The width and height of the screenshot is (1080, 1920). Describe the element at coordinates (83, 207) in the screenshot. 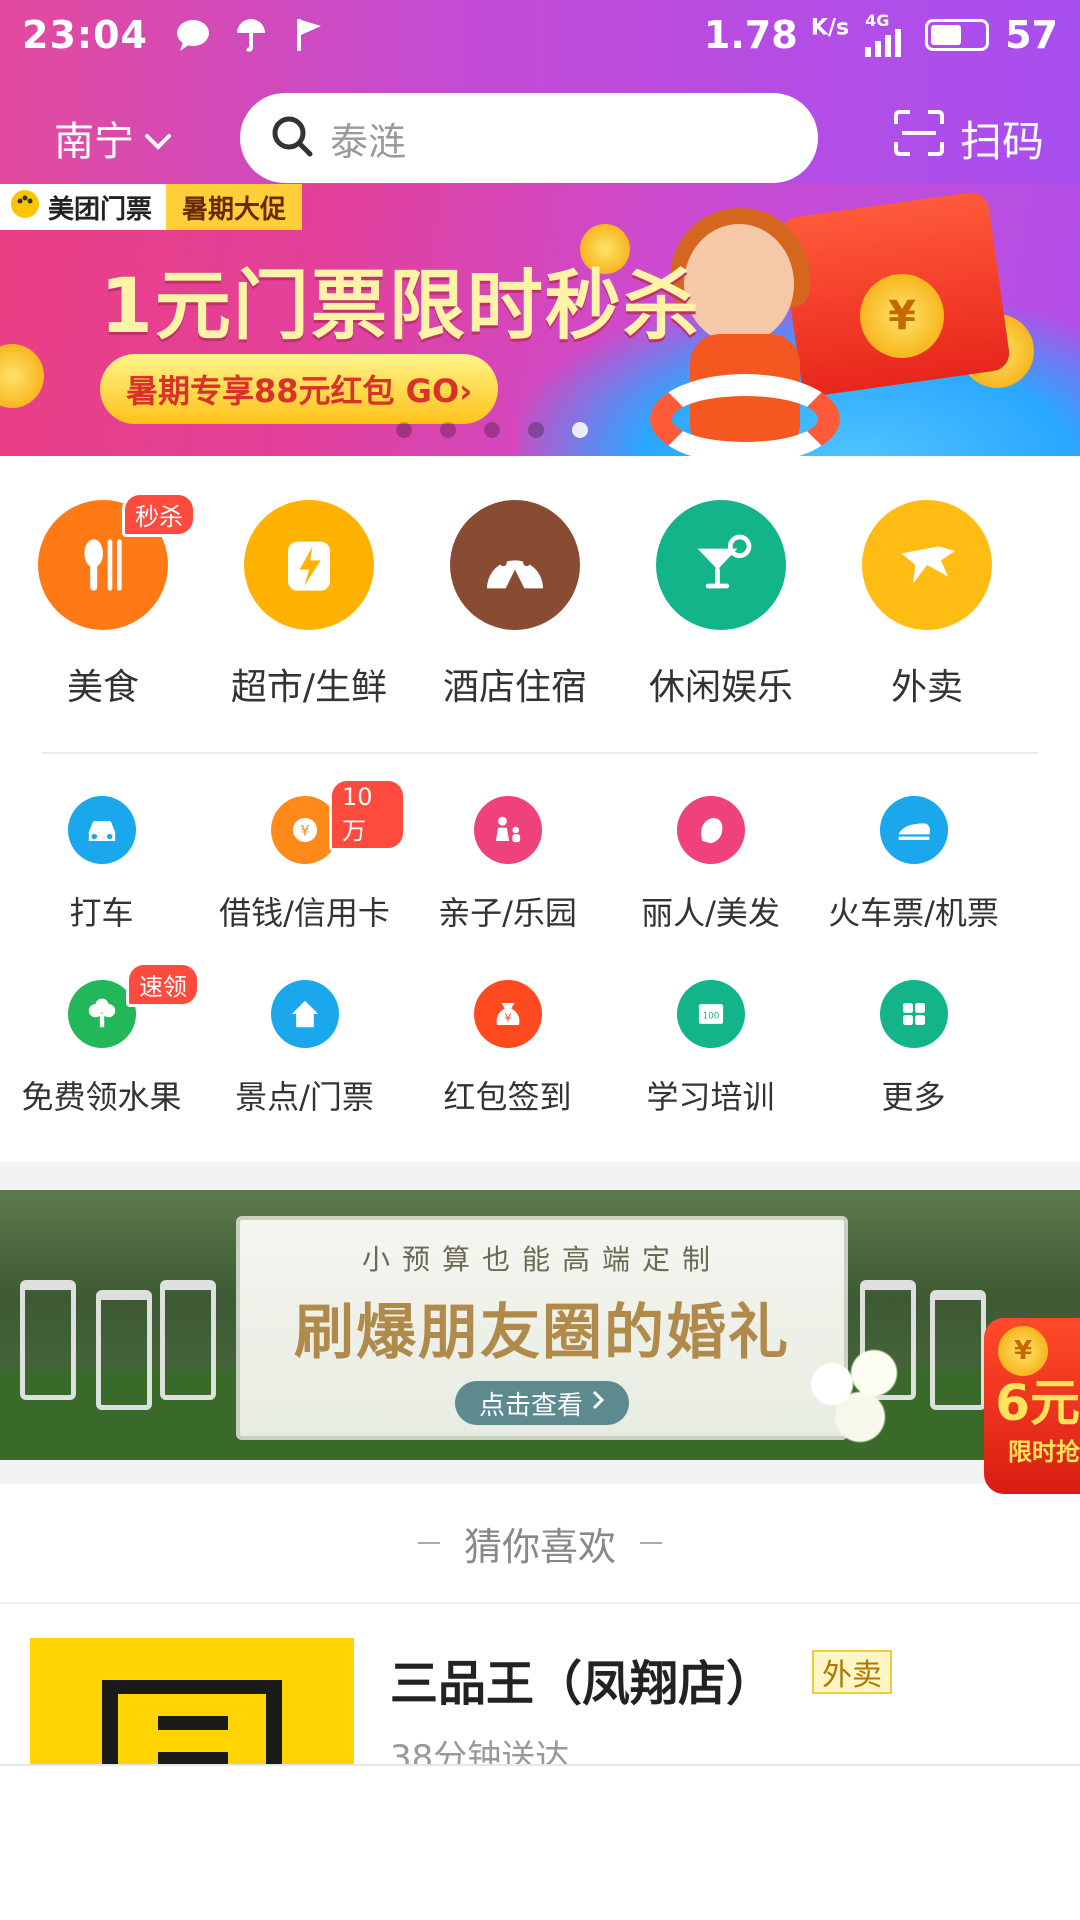

I see `brand-tag: 美团门票` at that location.